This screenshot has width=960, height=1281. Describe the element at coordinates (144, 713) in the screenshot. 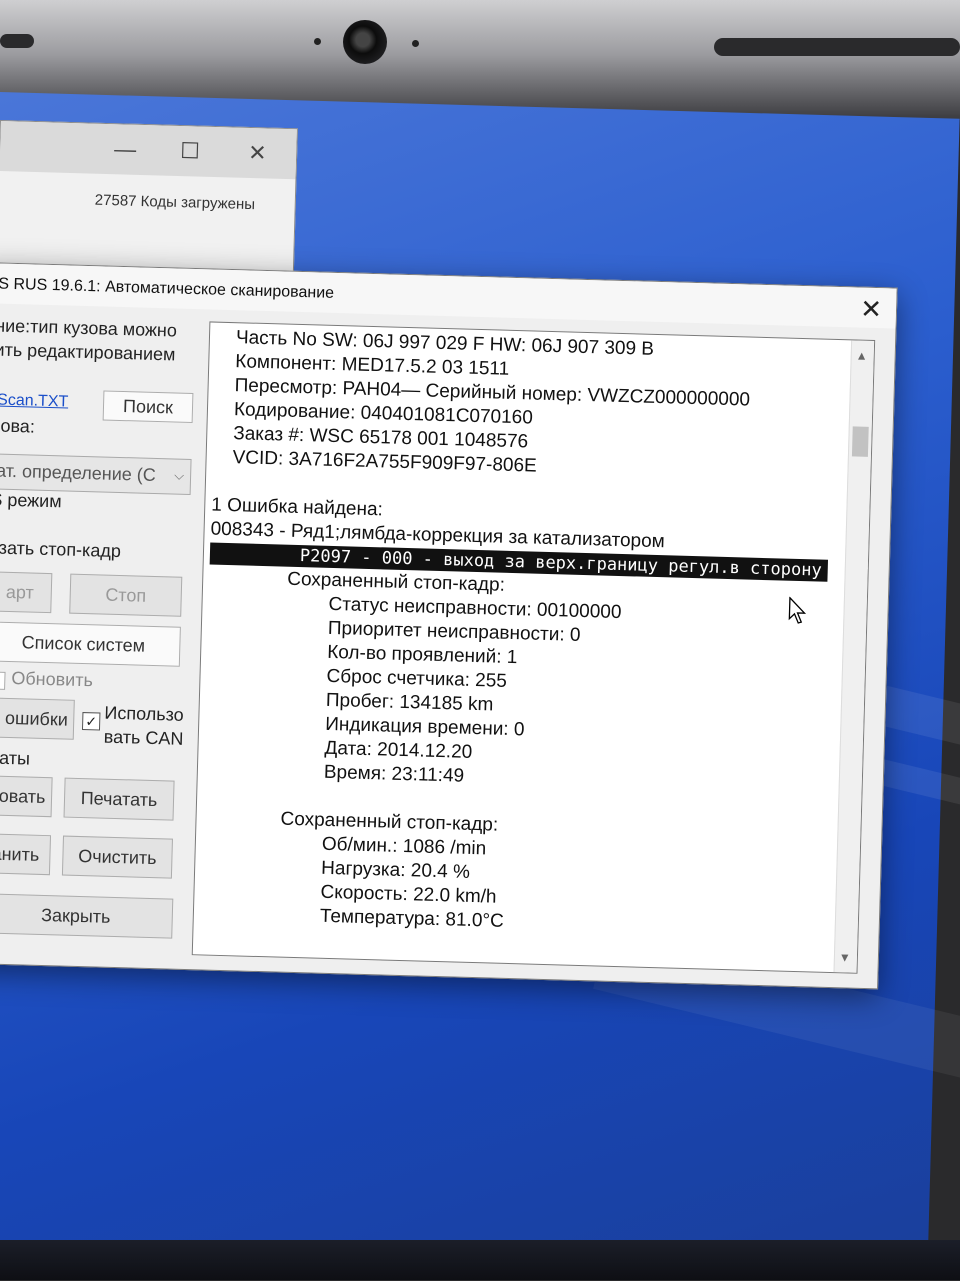

I see `use-can-label-1: Использо` at that location.